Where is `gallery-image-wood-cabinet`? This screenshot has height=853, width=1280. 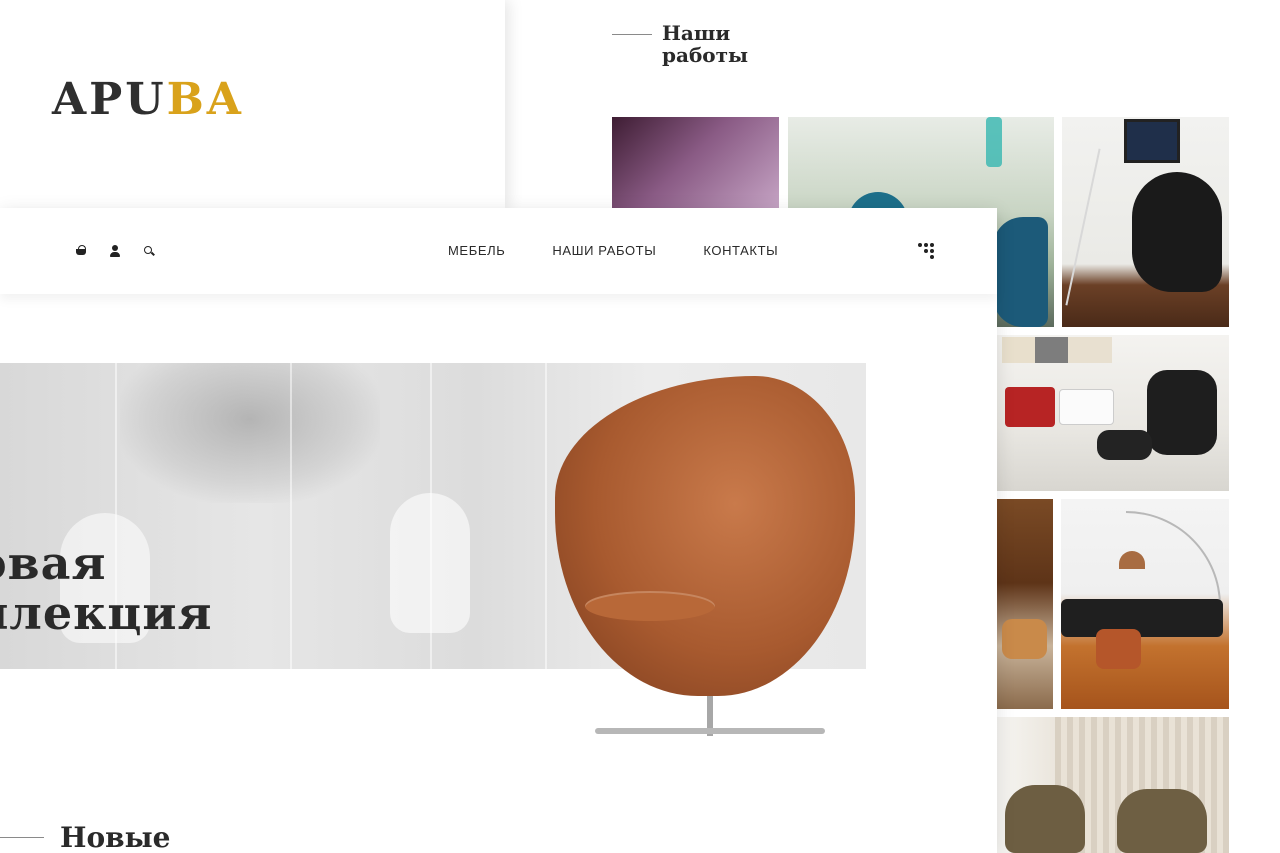 gallery-image-wood-cabinet is located at coordinates (1025, 604).